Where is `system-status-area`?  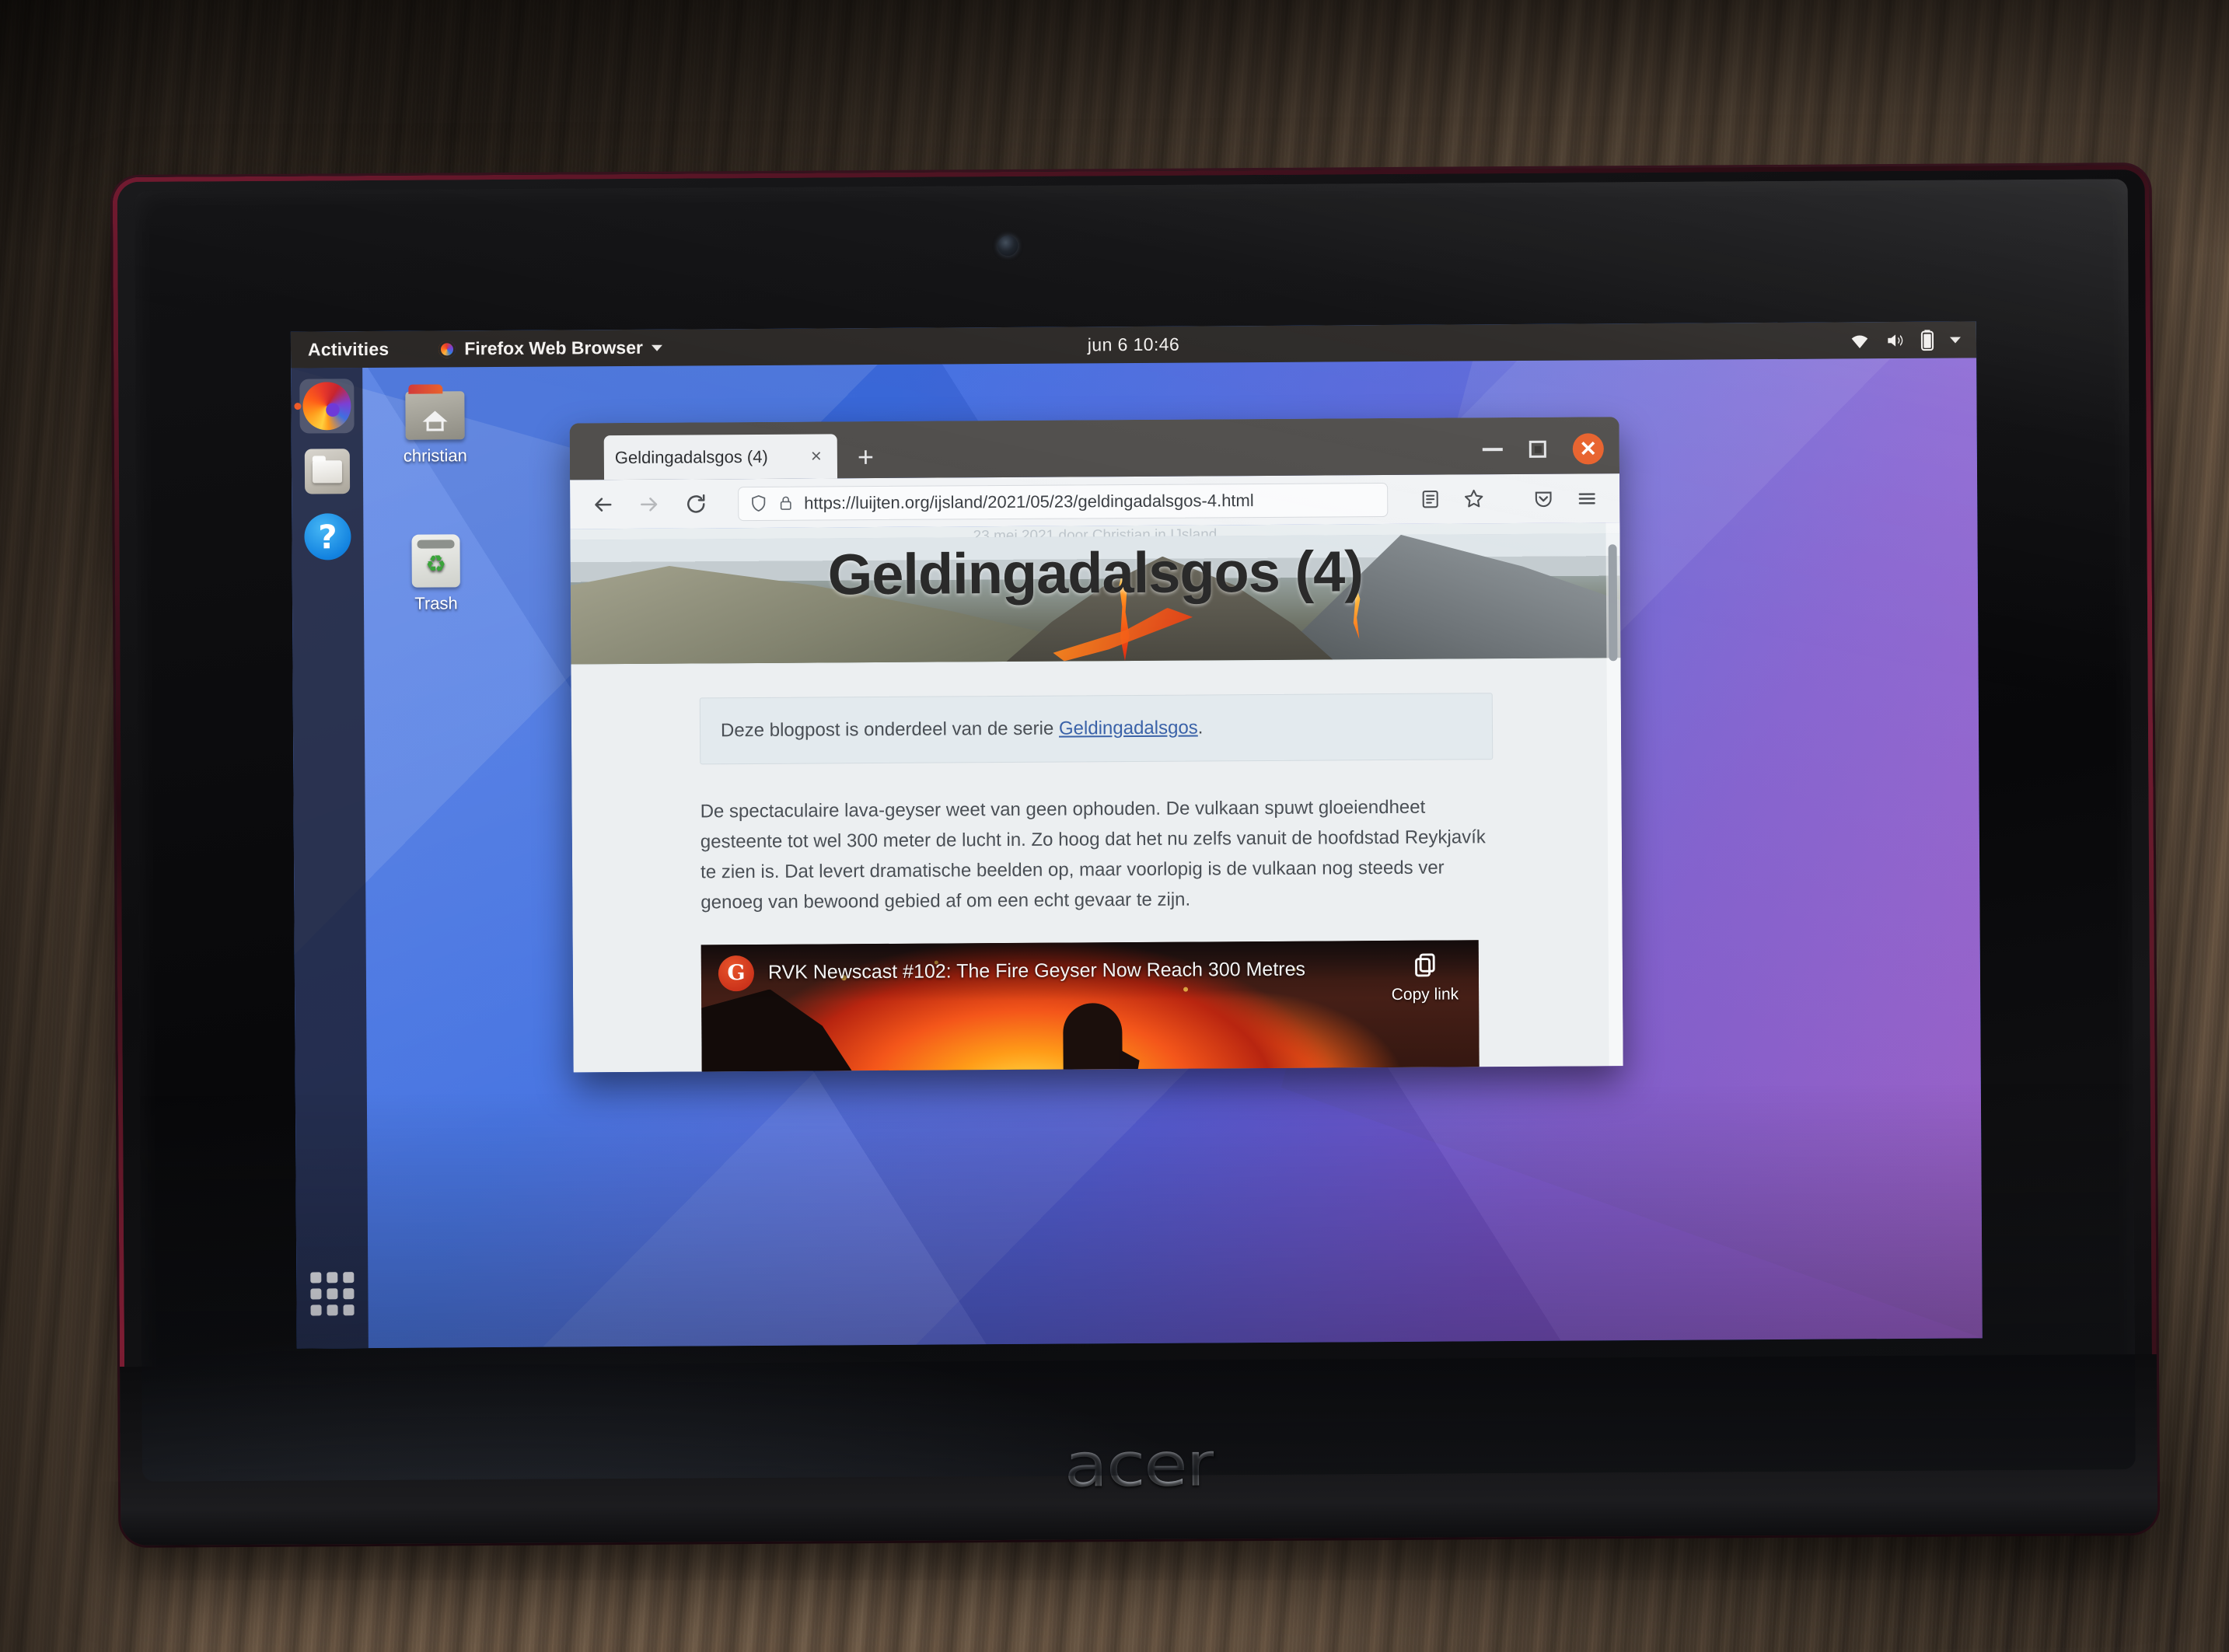
system-status-area is located at coordinates (1905, 340).